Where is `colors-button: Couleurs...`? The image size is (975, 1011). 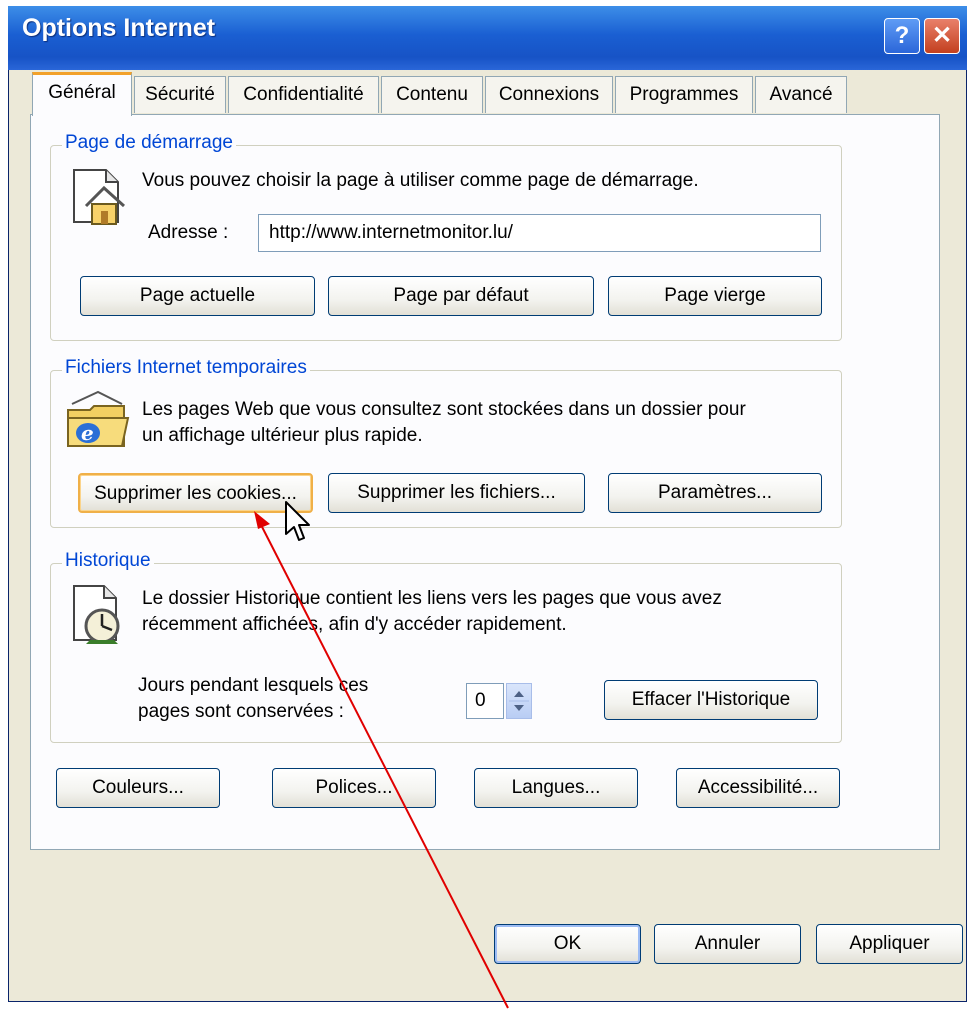 colors-button: Couleurs... is located at coordinates (138, 788).